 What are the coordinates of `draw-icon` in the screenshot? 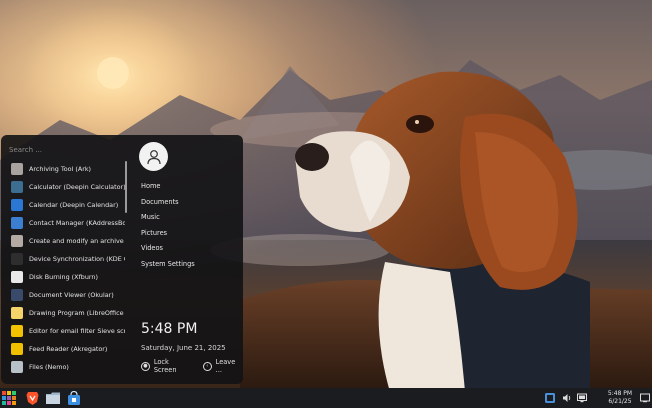 It's located at (17, 313).